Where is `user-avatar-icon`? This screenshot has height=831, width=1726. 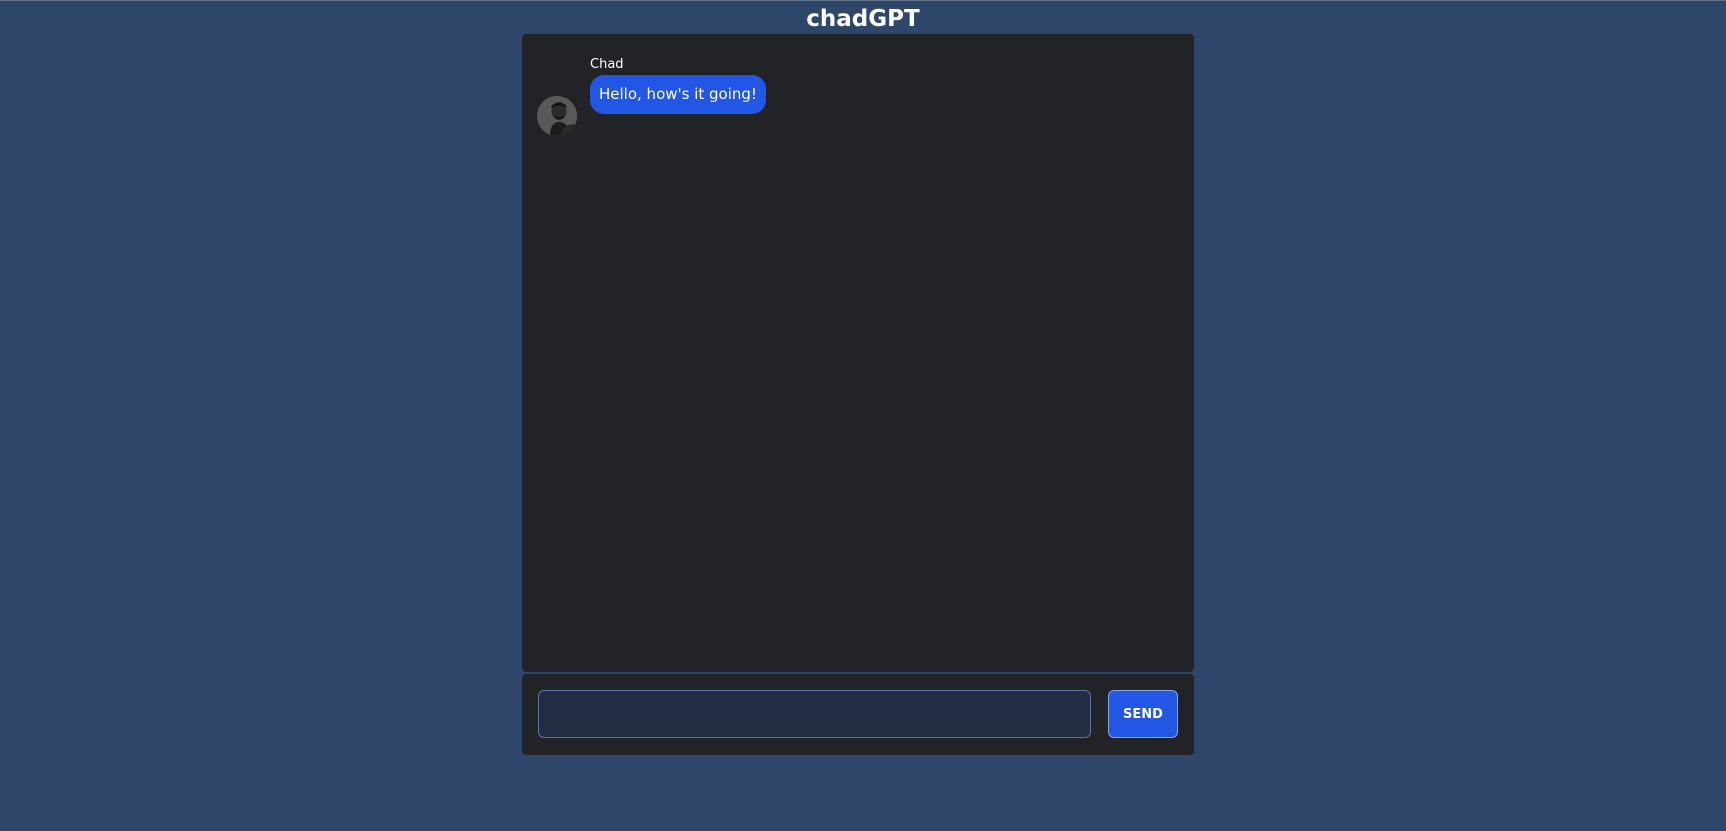 user-avatar-icon is located at coordinates (557, 116).